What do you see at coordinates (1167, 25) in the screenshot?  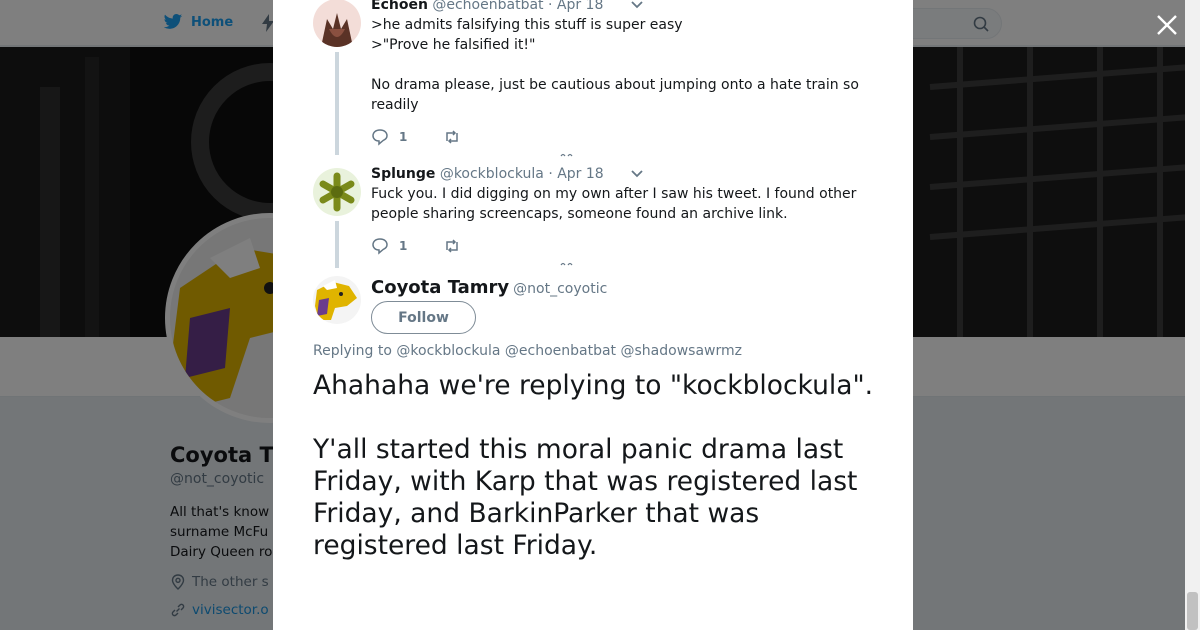 I see `close-icon` at bounding box center [1167, 25].